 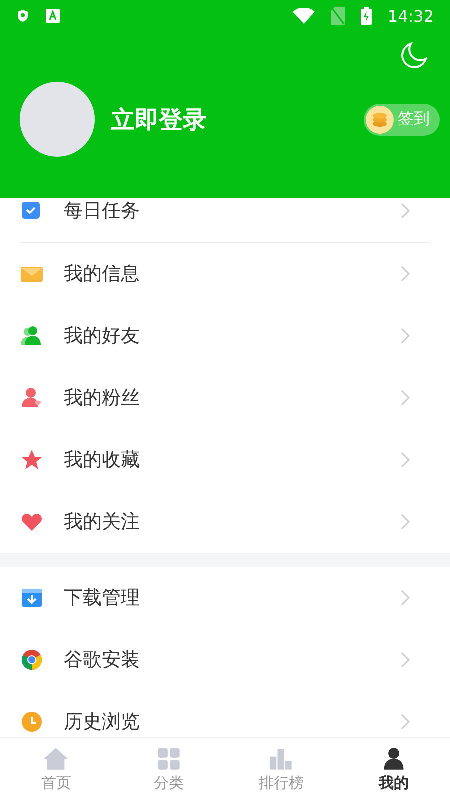 What do you see at coordinates (411, 16) in the screenshot?
I see `status-time: 14:32` at bounding box center [411, 16].